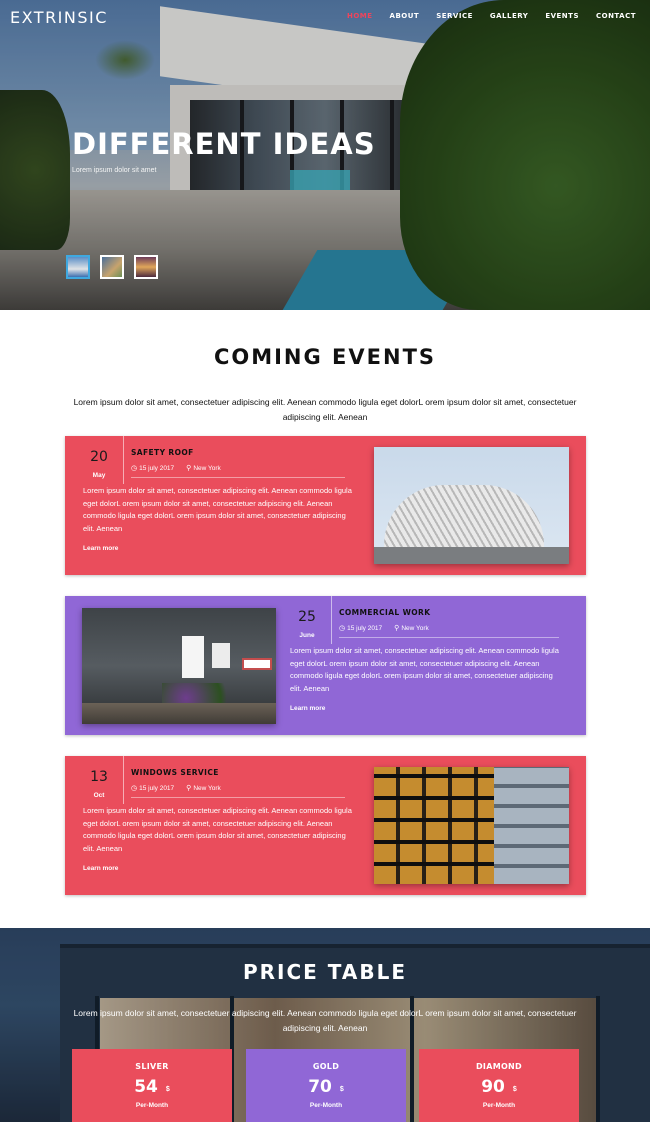 The image size is (650, 1122). Describe the element at coordinates (562, 16) in the screenshot. I see `nav-events: EVENTS` at that location.